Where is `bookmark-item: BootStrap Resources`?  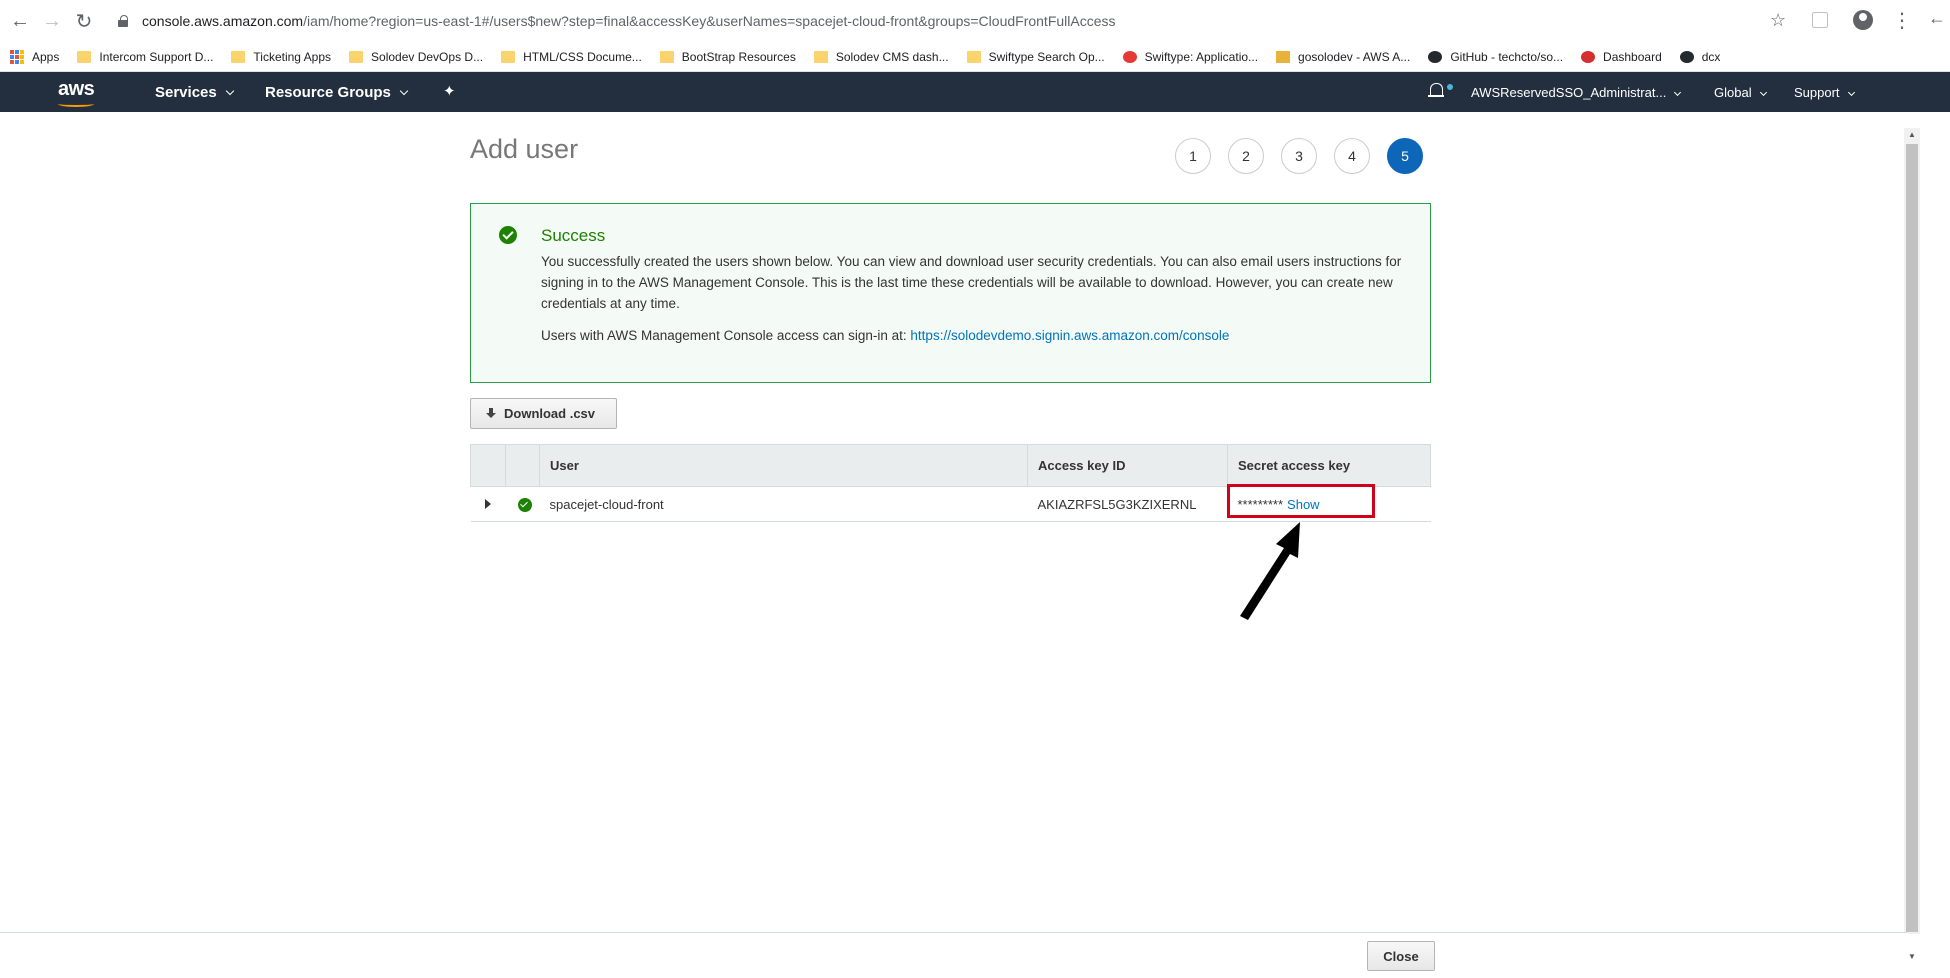 bookmark-item: BootStrap Resources is located at coordinates (727, 56).